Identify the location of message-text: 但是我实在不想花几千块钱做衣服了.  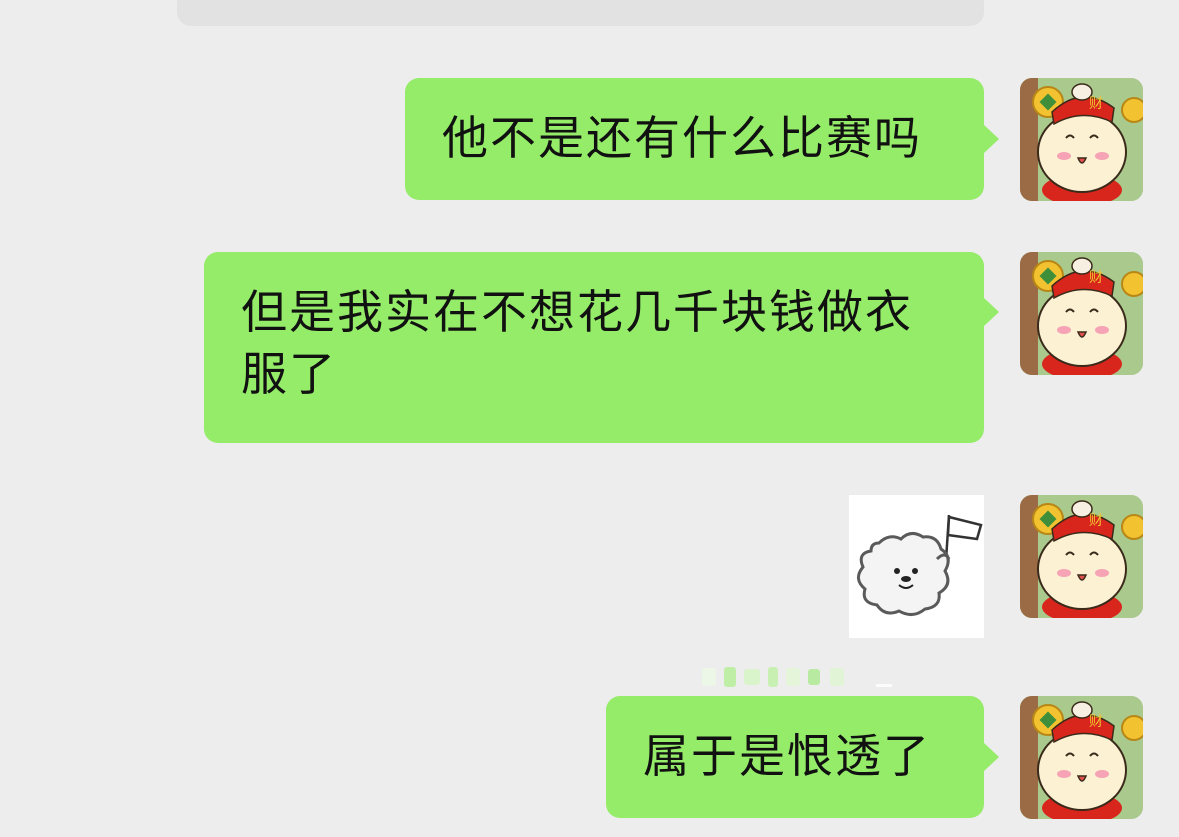
(577, 343).